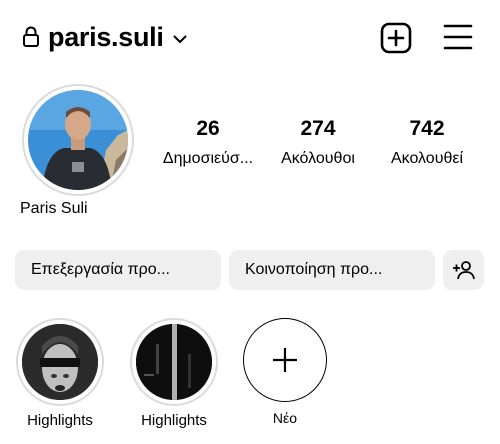 The width and height of the screenshot is (500, 444). Describe the element at coordinates (54, 208) in the screenshot. I see `display-name: Paris Suli` at that location.